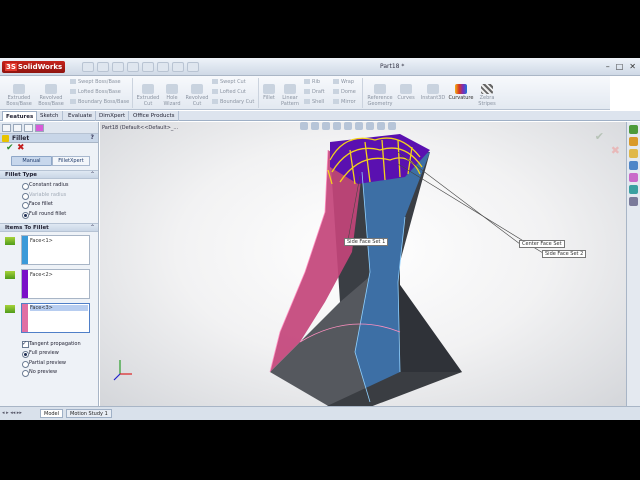 The image size is (640, 480). What do you see at coordinates (608, 66) in the screenshot?
I see `minimize-icon: –` at bounding box center [608, 66].